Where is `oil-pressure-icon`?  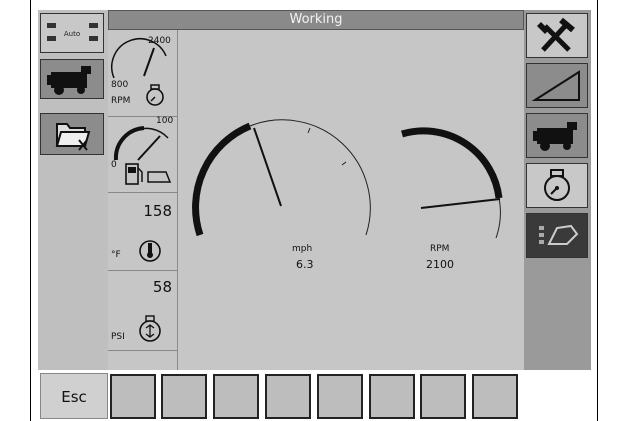
oil-pressure-icon is located at coordinates (150, 328).